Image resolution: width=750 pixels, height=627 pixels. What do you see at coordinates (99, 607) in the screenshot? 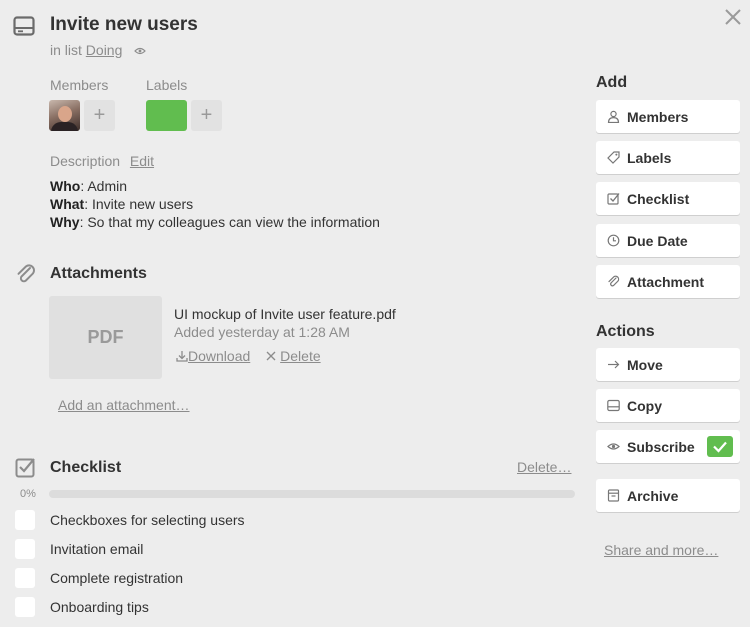
I see `checklist-item-text: Onboarding tips` at bounding box center [99, 607].